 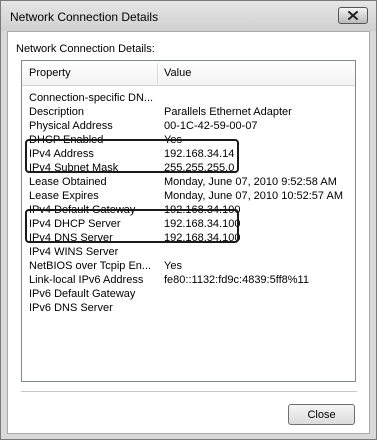 I want to click on table-row: IPv4 WINS Server, so click(x=188, y=253).